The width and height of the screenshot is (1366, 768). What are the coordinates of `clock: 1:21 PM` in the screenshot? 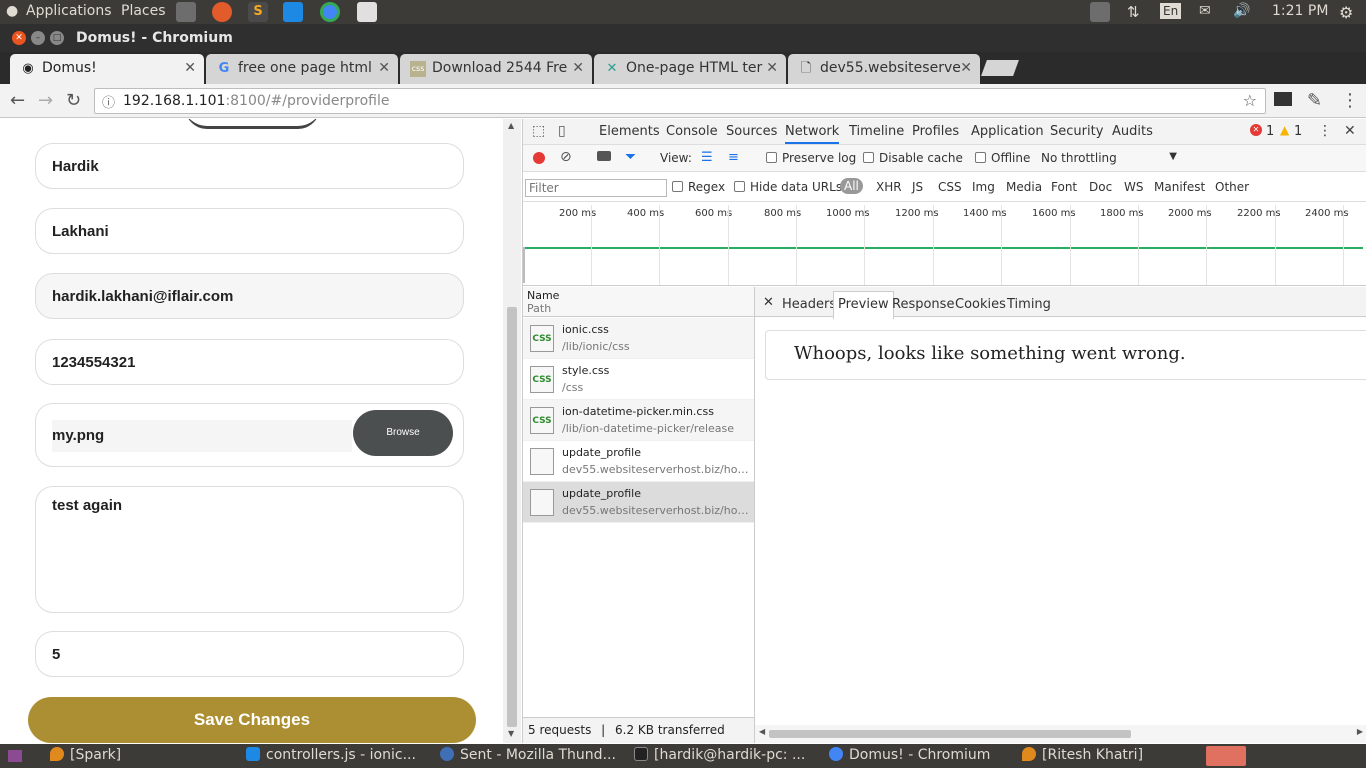 It's located at (1300, 11).